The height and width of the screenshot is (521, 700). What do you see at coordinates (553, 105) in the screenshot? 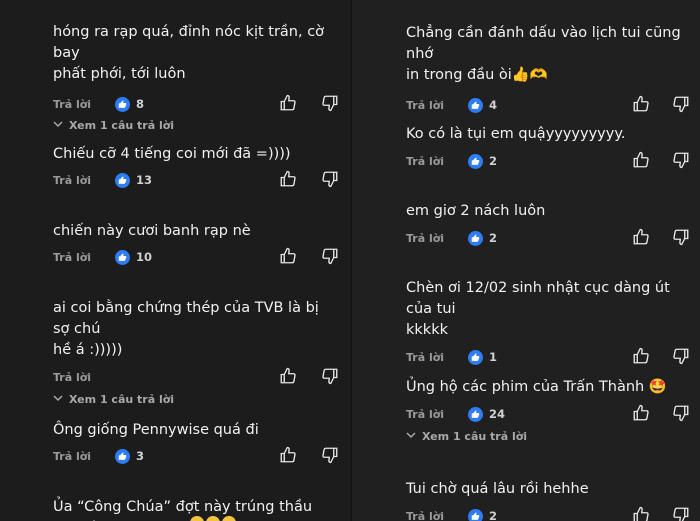
I see `comment-actions: Trả lời 4` at bounding box center [553, 105].